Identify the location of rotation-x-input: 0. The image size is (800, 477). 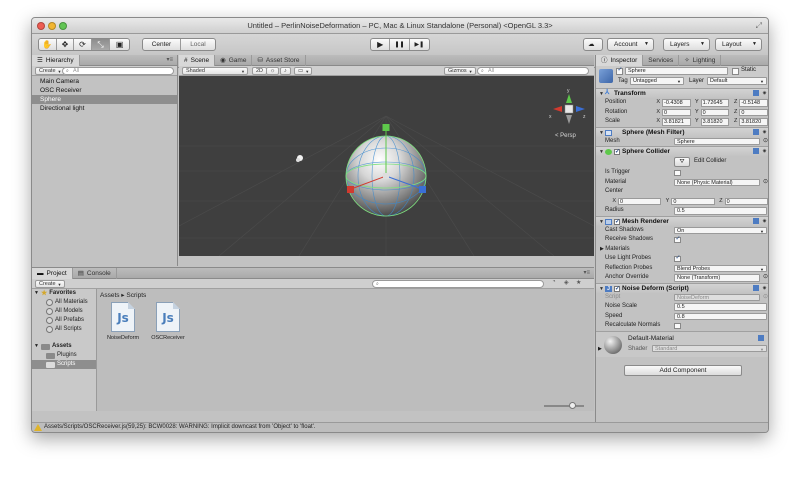
(676, 112).